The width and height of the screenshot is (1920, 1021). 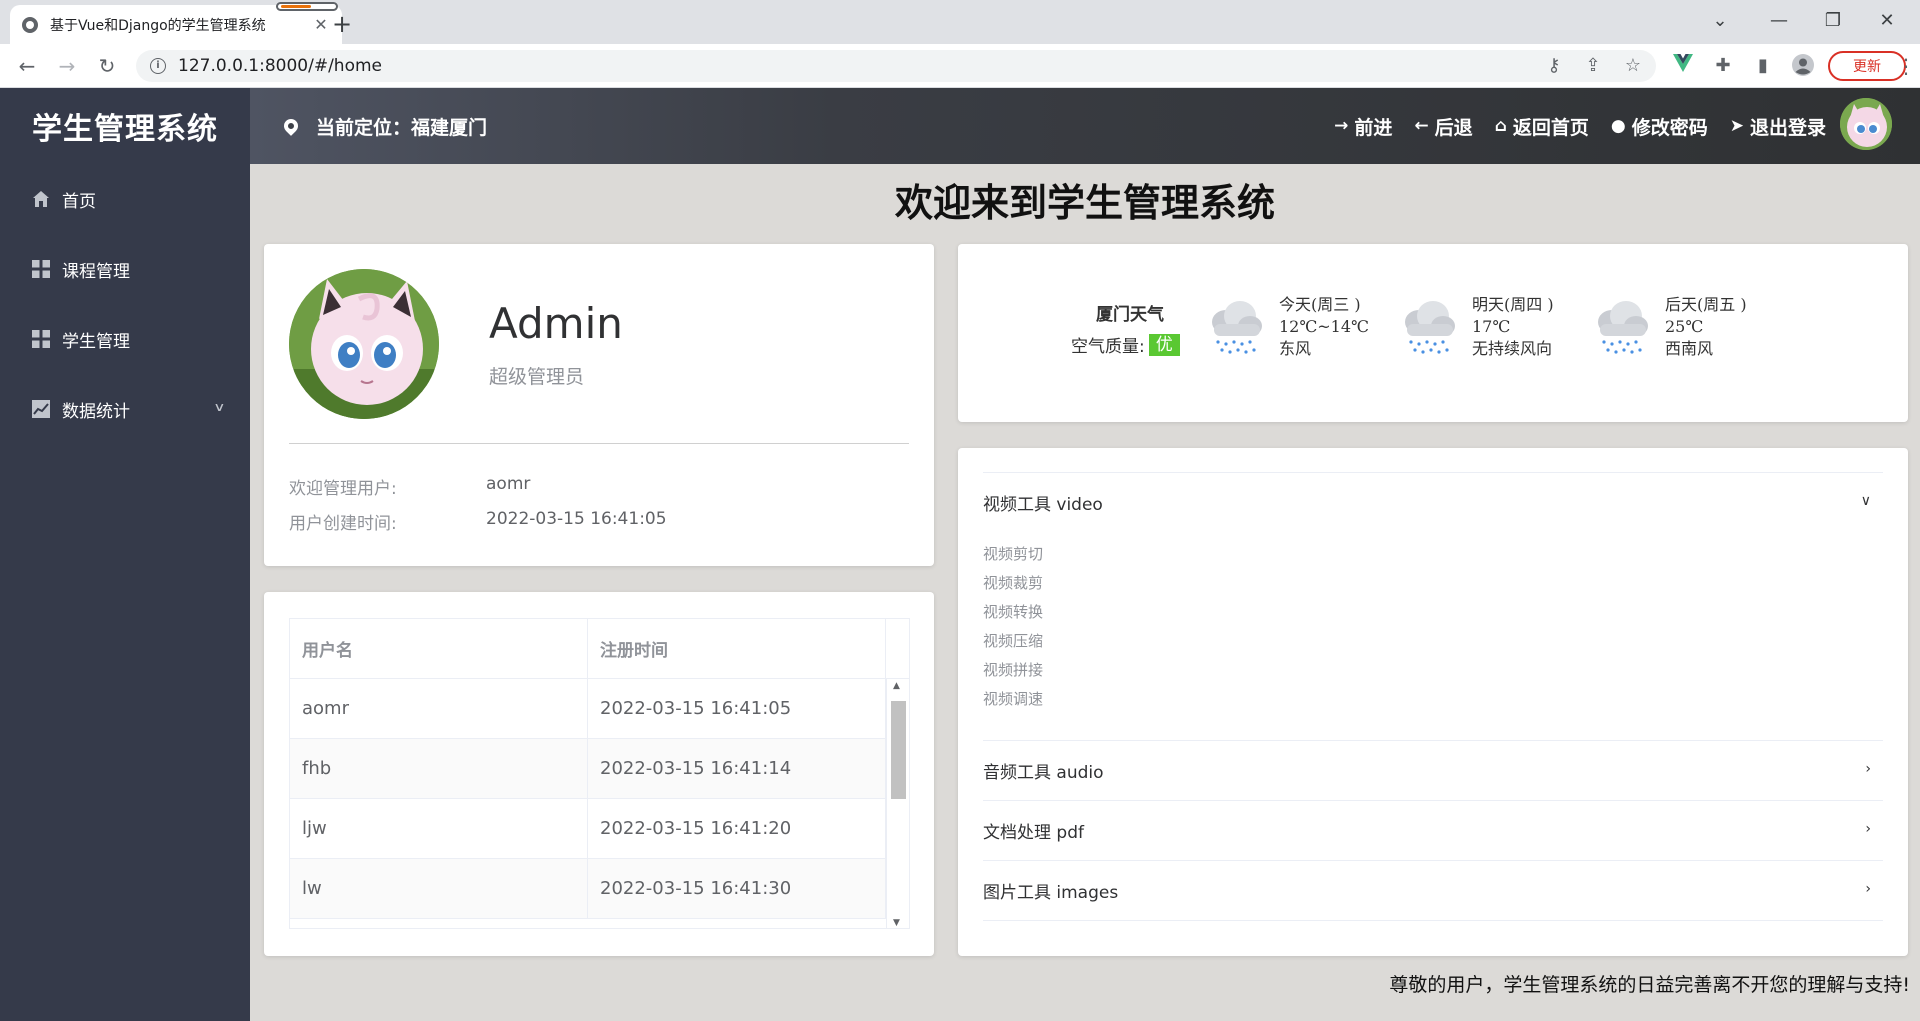 I want to click on collapse-title: 文档处理 pdf, so click(x=1033, y=833).